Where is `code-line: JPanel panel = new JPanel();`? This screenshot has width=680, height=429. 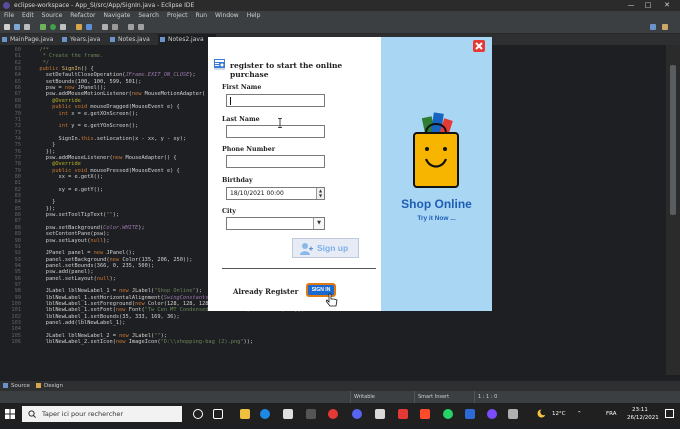
code-line: JPanel panel = new JPanel(); is located at coordinates (84, 253).